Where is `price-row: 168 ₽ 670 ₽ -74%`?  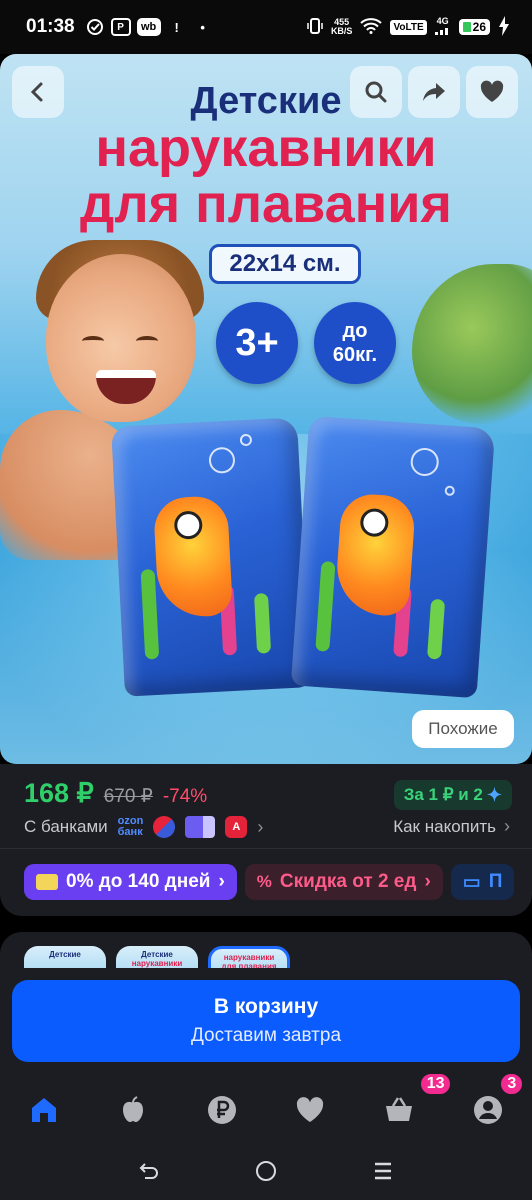 price-row: 168 ₽ 670 ₽ -74% is located at coordinates (115, 793).